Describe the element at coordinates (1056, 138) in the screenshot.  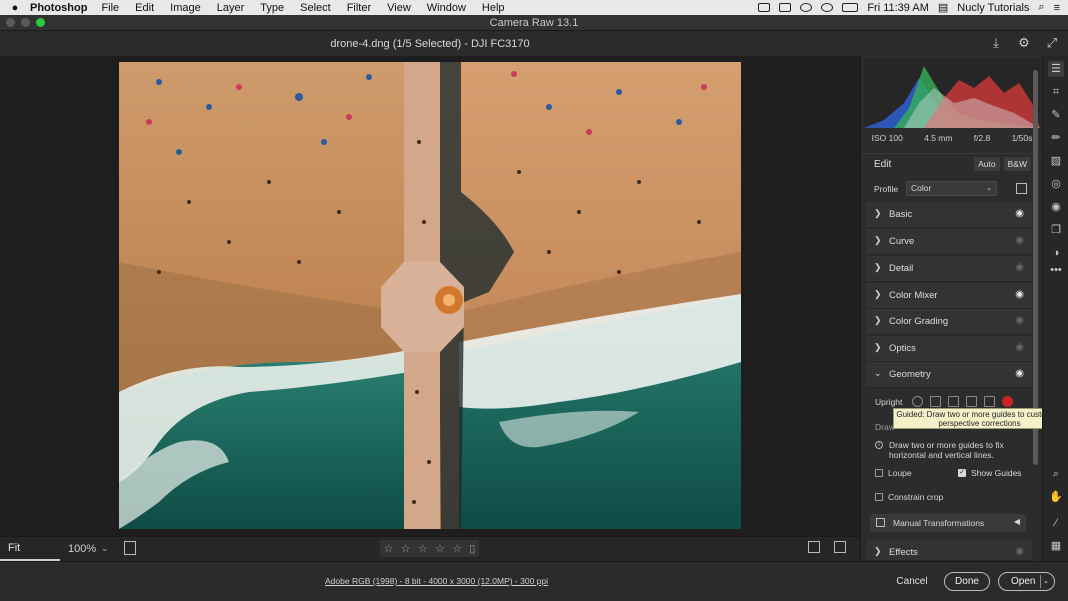
I see `brush-icon: ✏` at that location.